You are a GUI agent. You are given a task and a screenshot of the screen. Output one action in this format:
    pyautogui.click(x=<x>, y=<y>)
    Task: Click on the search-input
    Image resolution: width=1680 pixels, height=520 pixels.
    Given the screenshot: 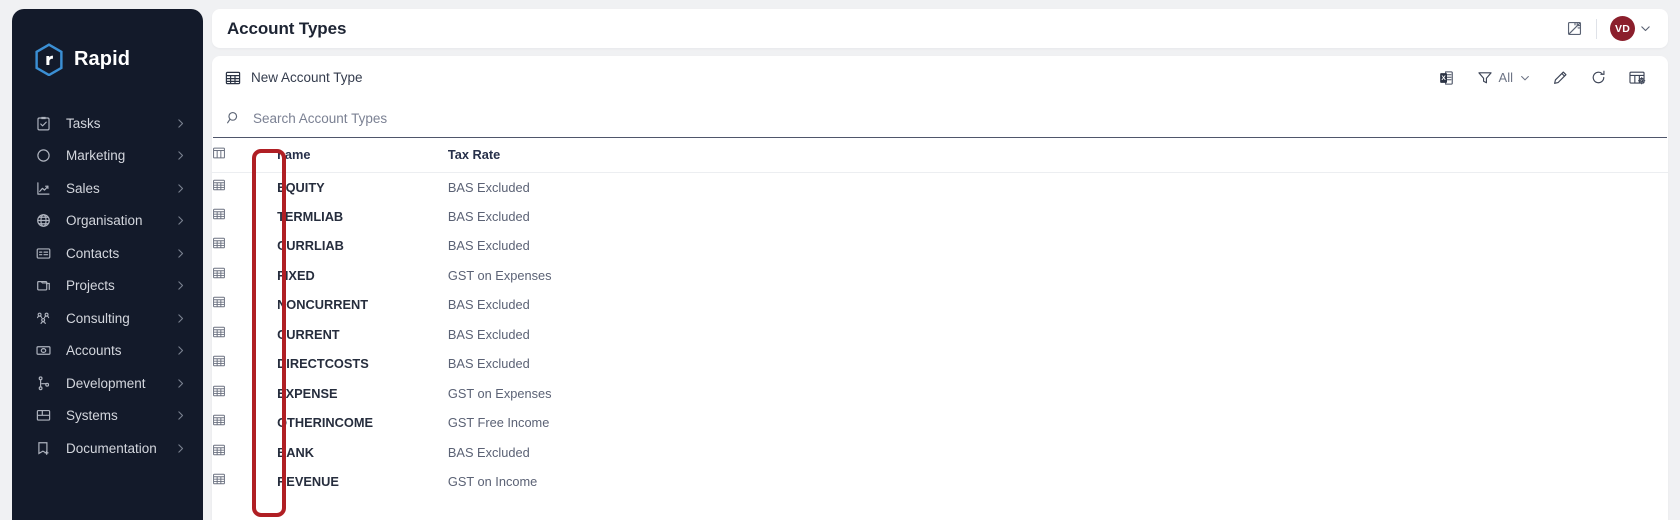 What is the action you would take?
    pyautogui.click(x=953, y=118)
    